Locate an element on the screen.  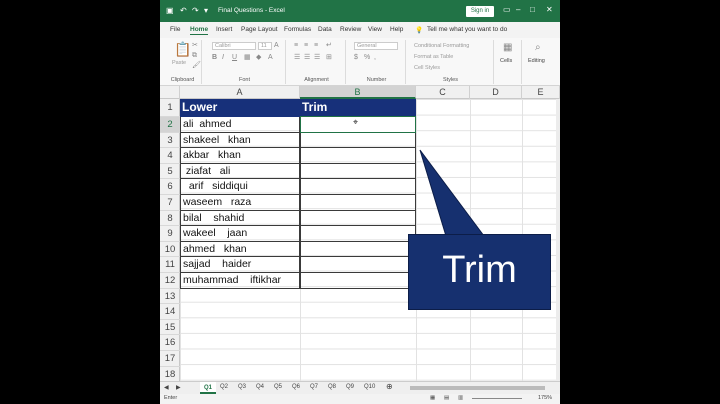
row-header-18: 18 is located at coordinates (170, 375).